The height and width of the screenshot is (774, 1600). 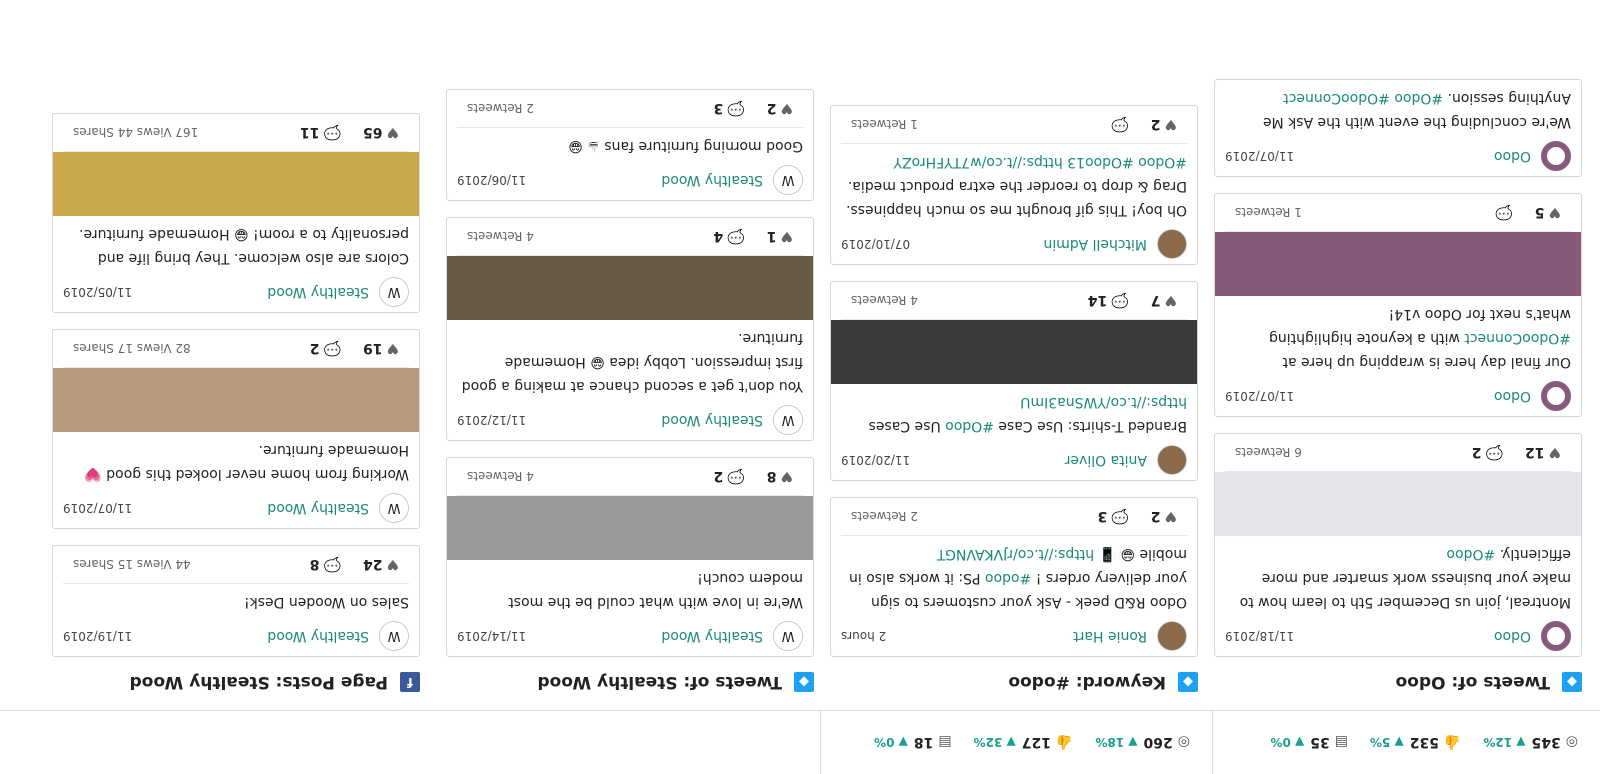 I want to click on shares-count: 82 Views 17 Shares, so click(x=132, y=348).